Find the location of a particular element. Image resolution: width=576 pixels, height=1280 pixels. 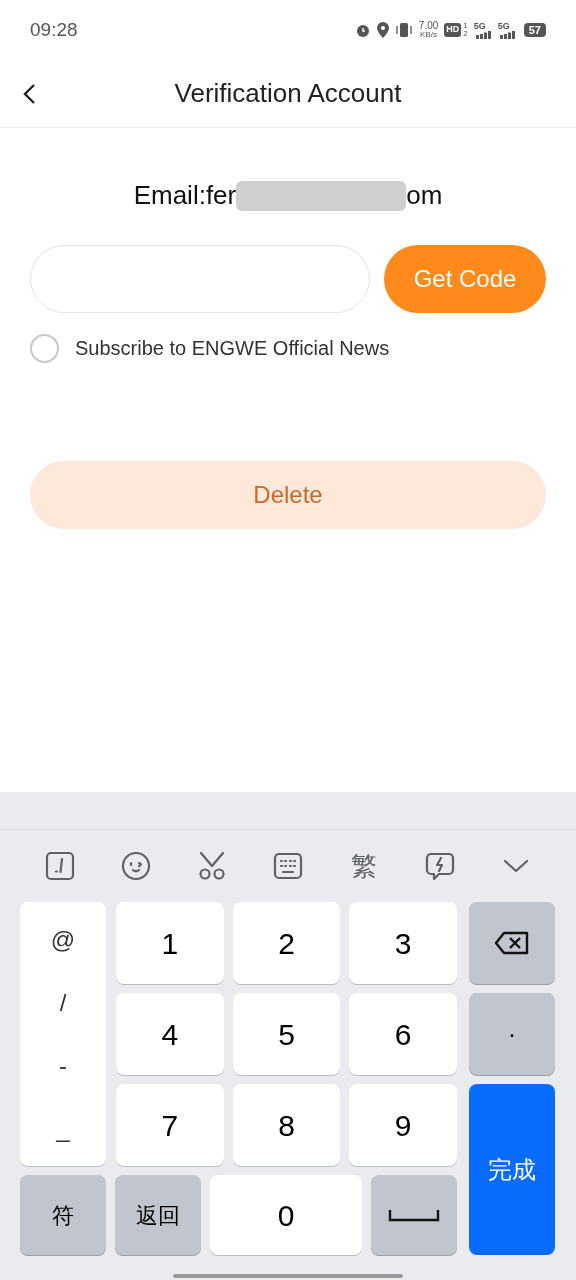

digit-key: 4 is located at coordinates (170, 1034).